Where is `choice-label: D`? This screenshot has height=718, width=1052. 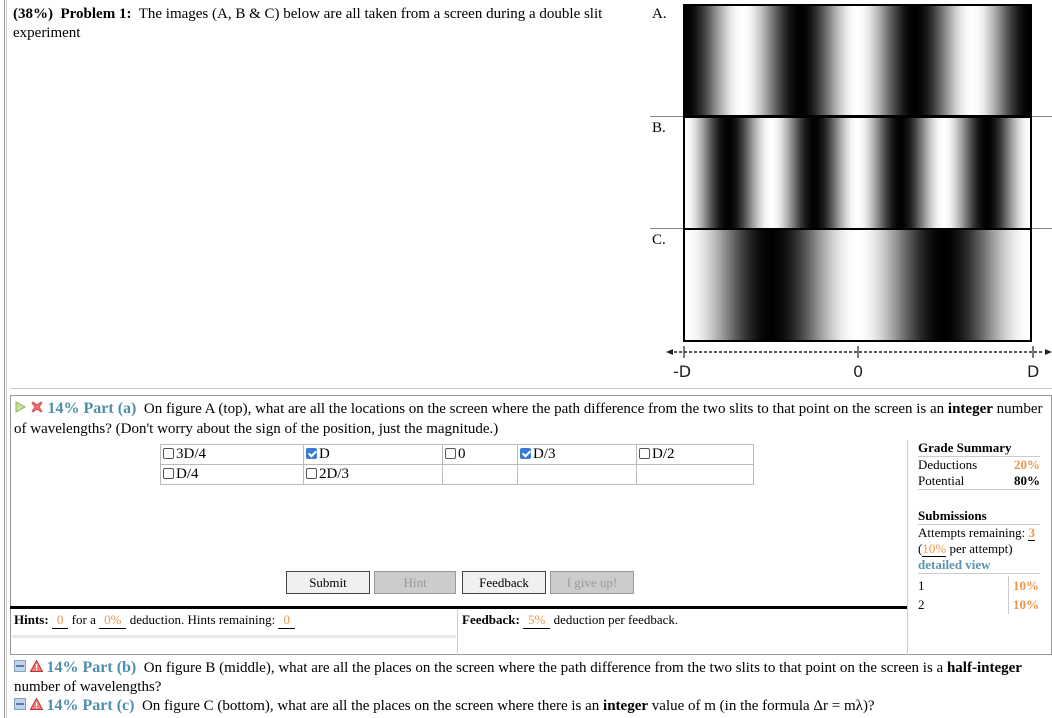 choice-label: D is located at coordinates (324, 454).